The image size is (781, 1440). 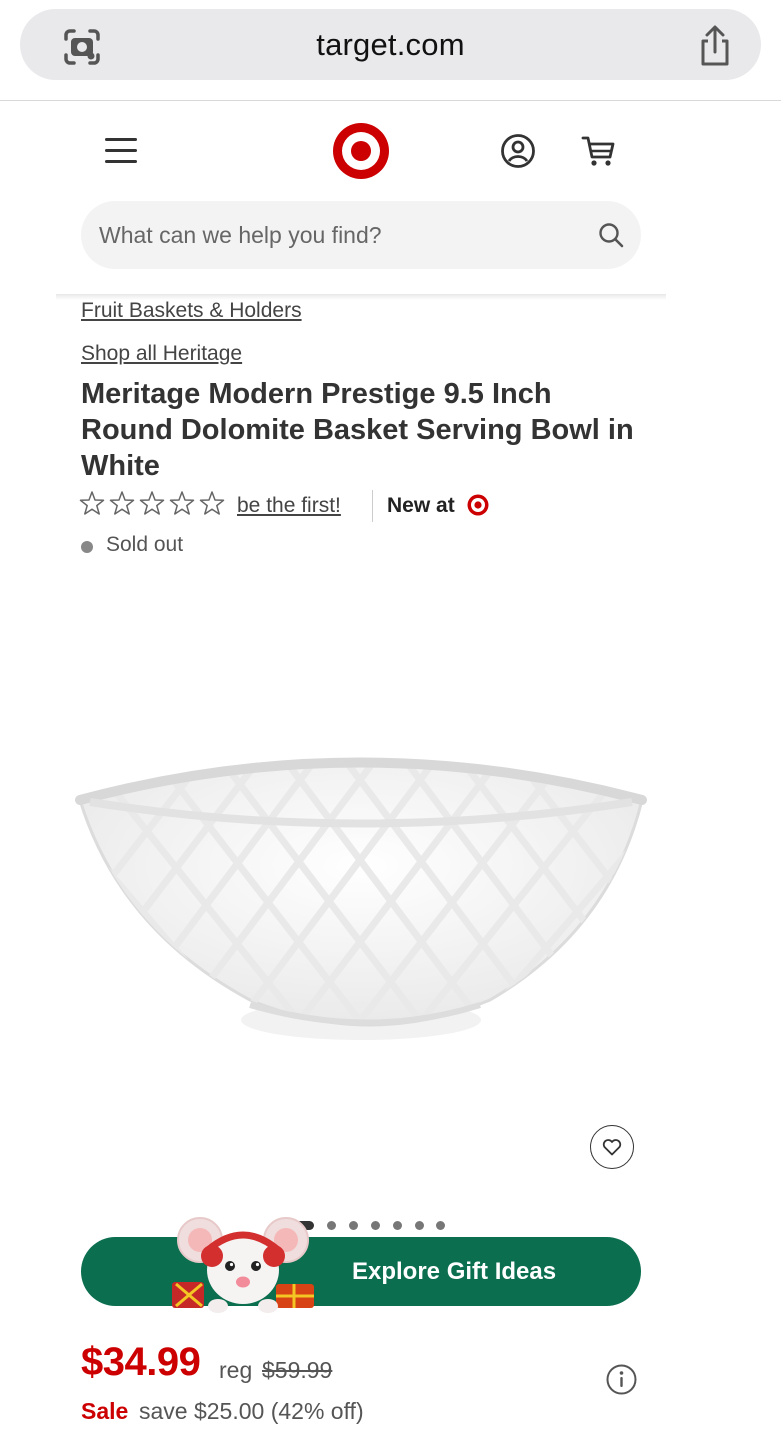 I want to click on sale-label: Sale, so click(x=105, y=1411).